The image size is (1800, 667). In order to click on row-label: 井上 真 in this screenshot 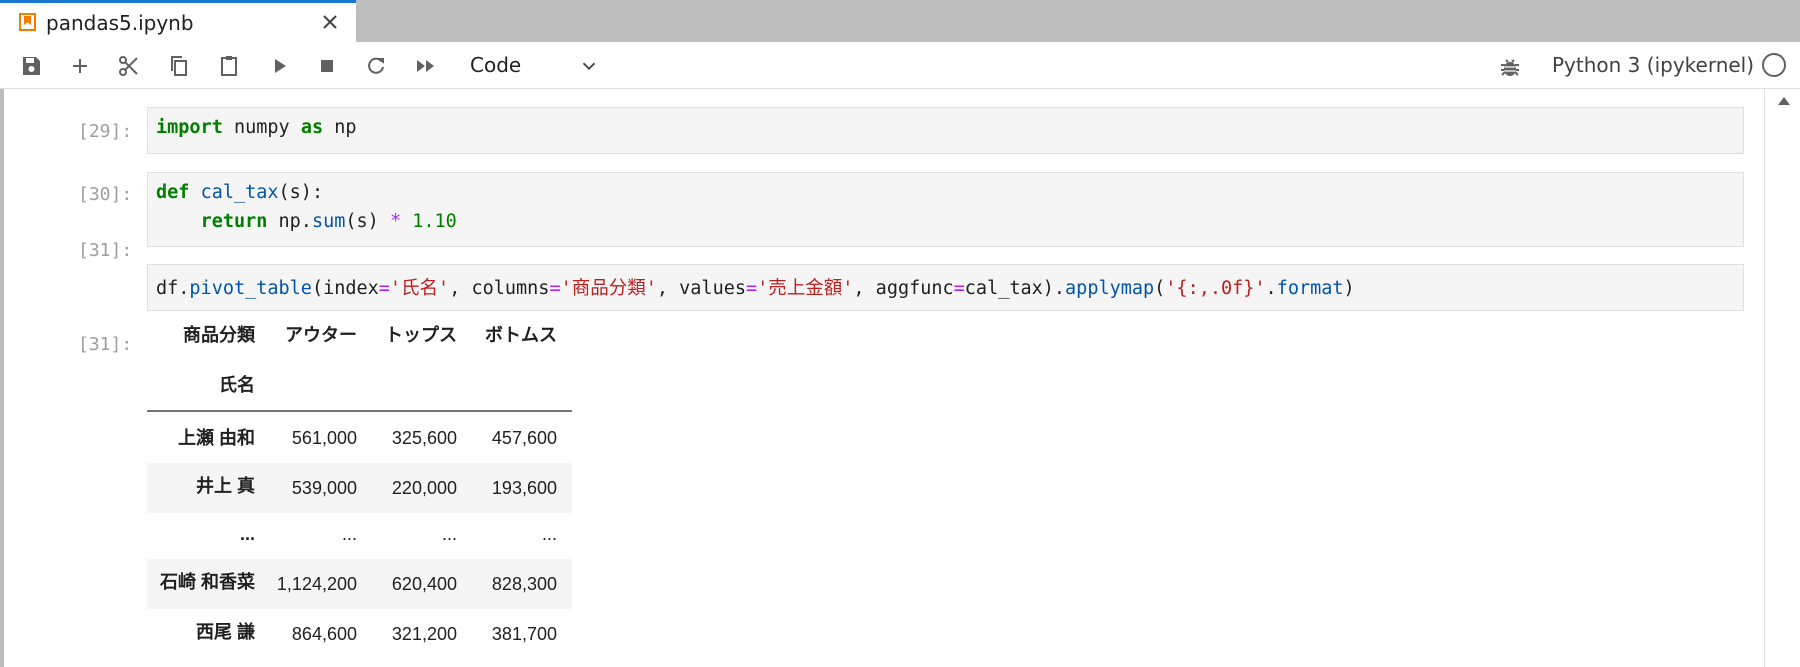, I will do `click(225, 486)`.